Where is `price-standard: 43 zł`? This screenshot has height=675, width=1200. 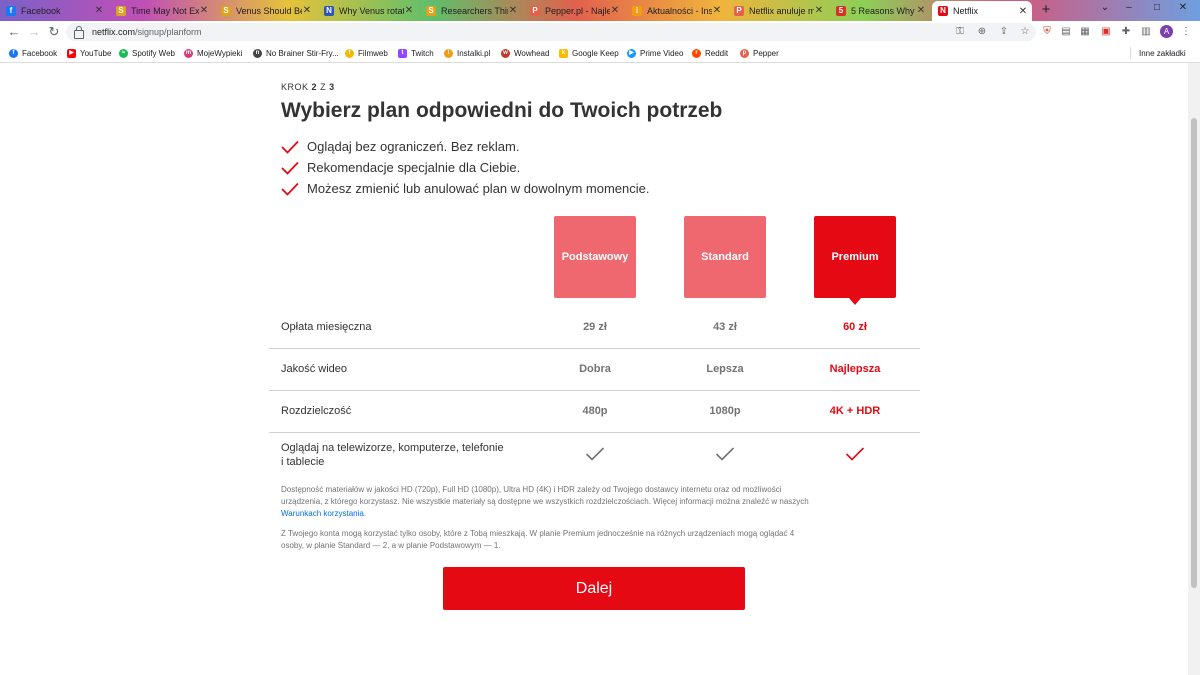
price-standard: 43 zł is located at coordinates (725, 327).